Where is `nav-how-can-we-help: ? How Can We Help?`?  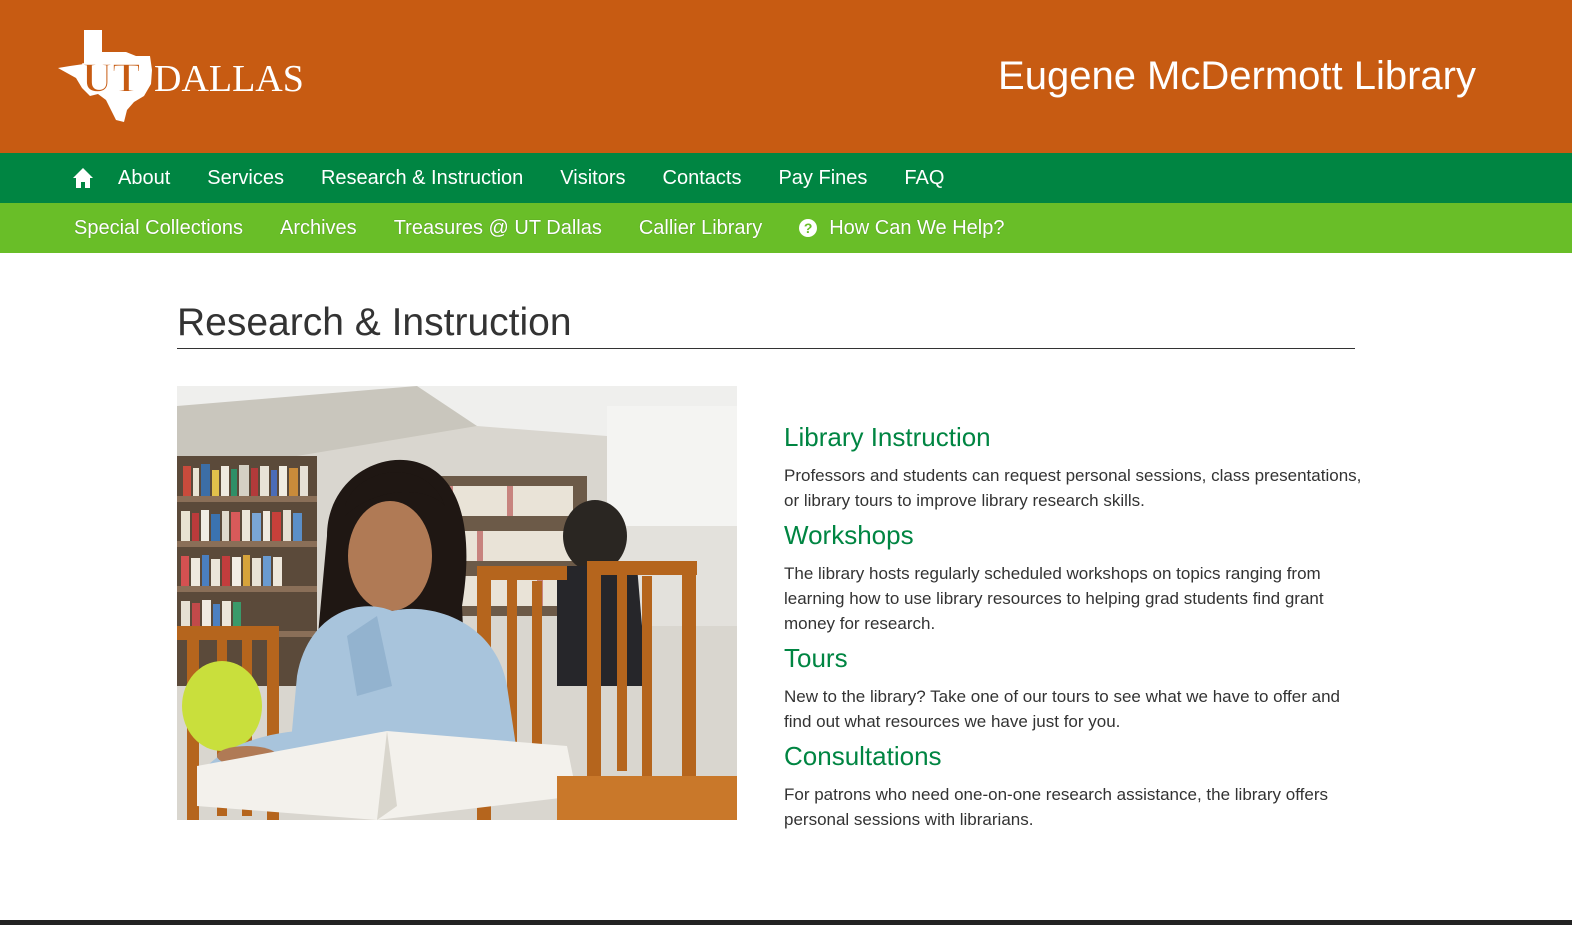
nav-how-can-we-help: ? How Can We Help? is located at coordinates (901, 228).